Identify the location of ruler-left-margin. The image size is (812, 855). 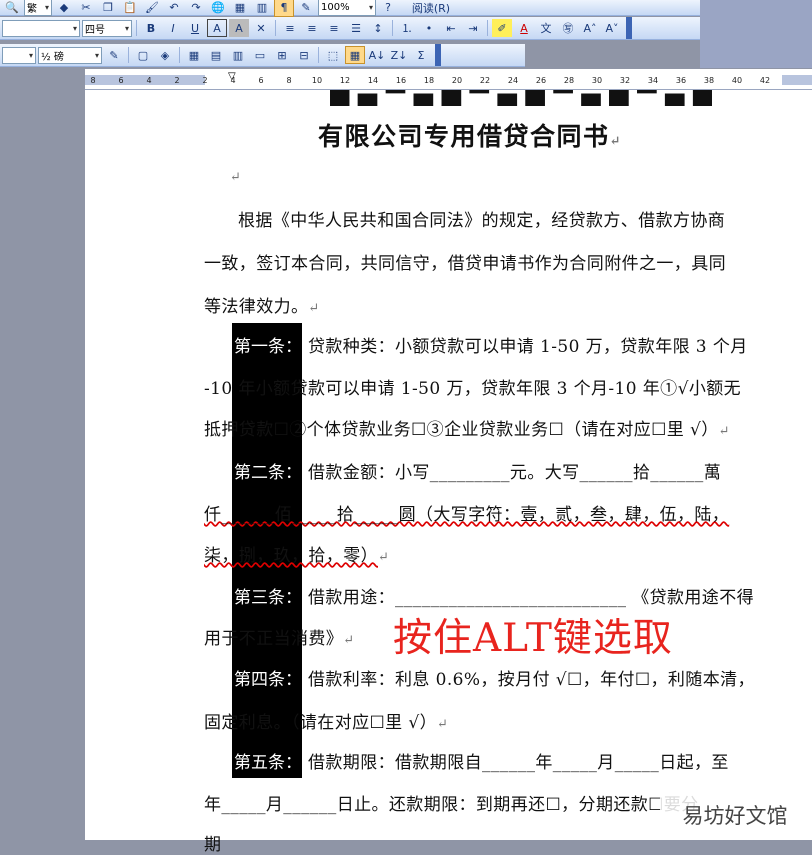
(145, 80).